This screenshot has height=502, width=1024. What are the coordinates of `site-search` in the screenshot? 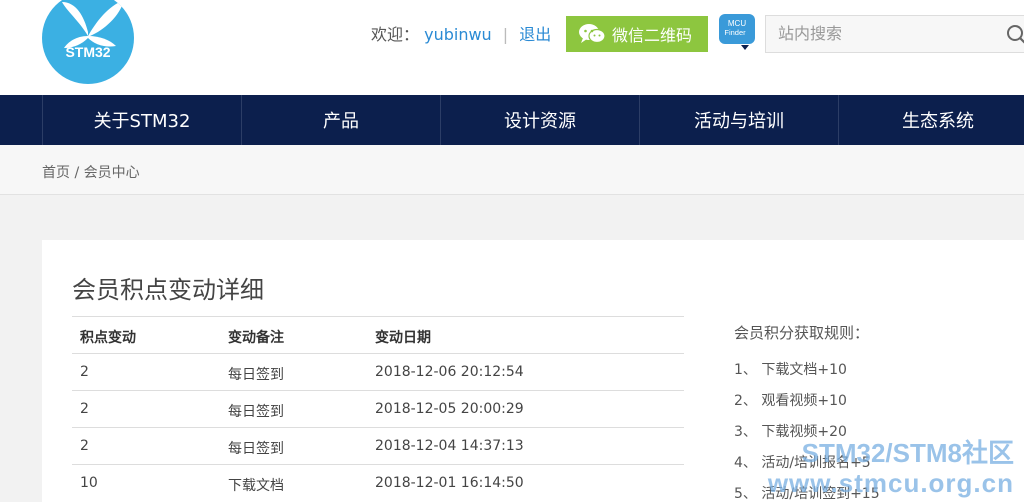 It's located at (894, 34).